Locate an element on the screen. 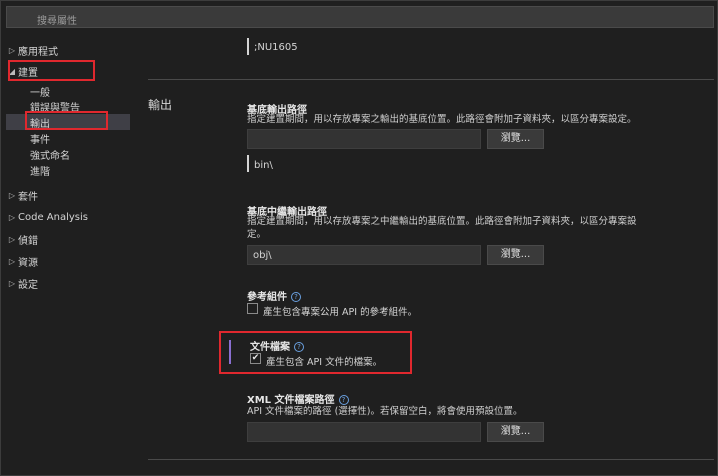  documentation-file-label: 文件檔案? is located at coordinates (277, 345).